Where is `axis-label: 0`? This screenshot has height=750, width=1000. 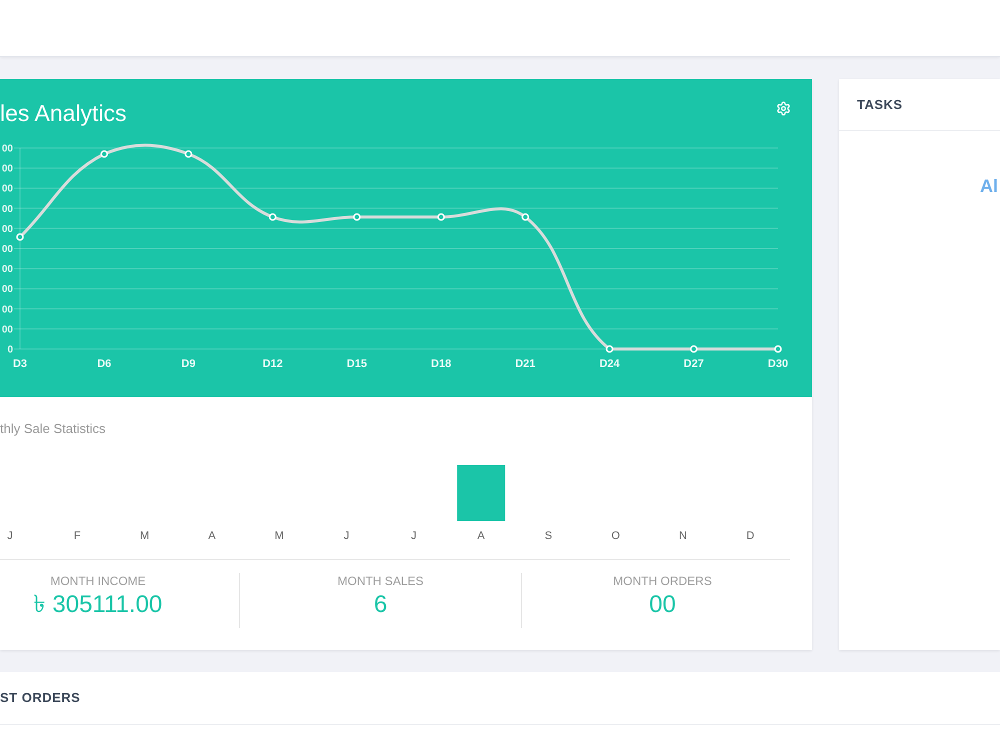
axis-label: 0 is located at coordinates (10, 350).